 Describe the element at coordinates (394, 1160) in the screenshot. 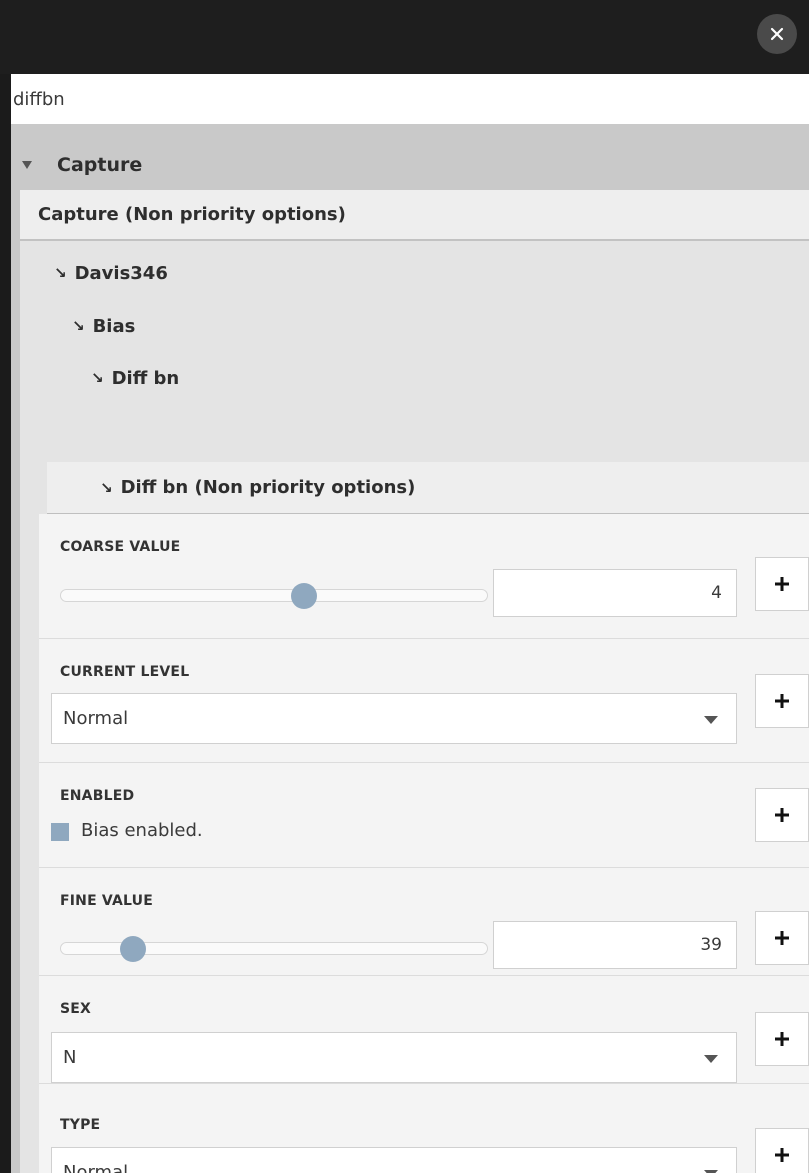

I see `type-select: Normal` at that location.